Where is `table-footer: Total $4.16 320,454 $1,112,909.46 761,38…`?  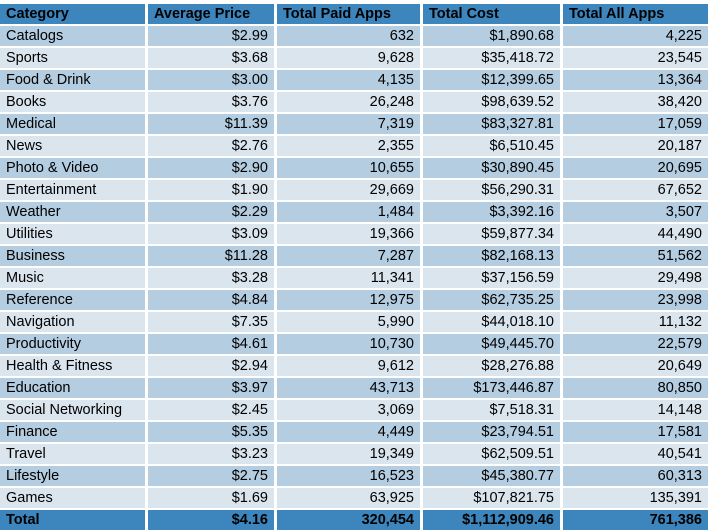 table-footer: Total $4.16 320,454 $1,112,909.46 761,38… is located at coordinates (354, 521).